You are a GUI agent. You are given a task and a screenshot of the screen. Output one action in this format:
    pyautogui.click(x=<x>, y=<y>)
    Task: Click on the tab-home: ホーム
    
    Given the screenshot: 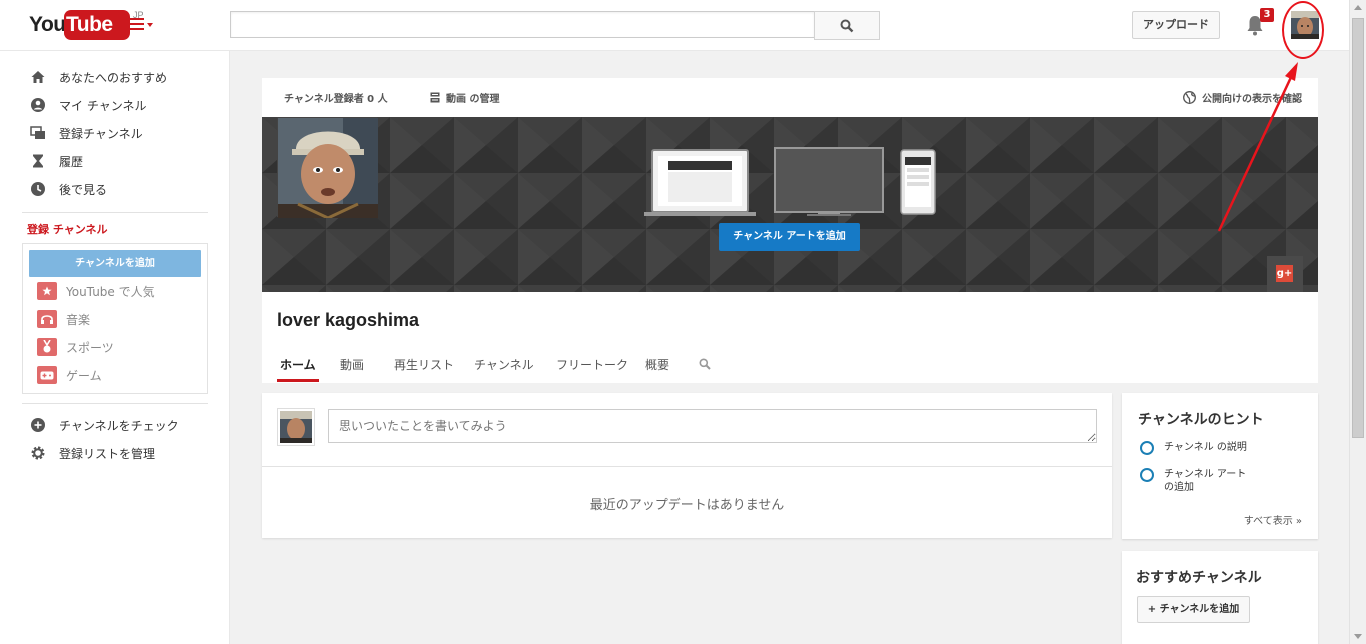 What is the action you would take?
    pyautogui.click(x=298, y=364)
    